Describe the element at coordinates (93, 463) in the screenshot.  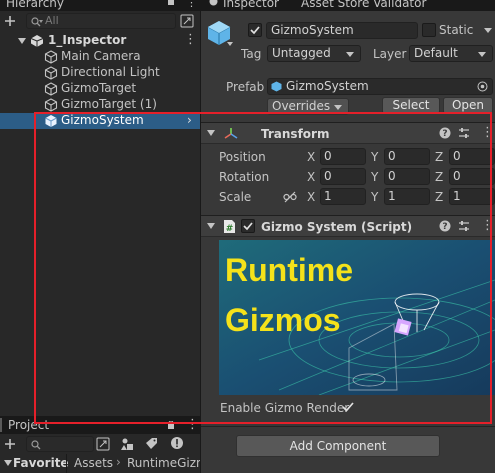
I see `breadcrumb-assets: Assets` at that location.